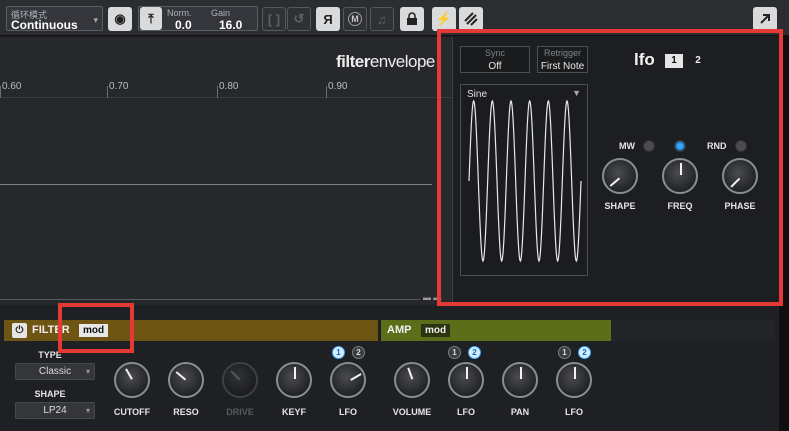 This screenshot has height=431, width=789. I want to click on music-note-icon: ♫, so click(382, 19).